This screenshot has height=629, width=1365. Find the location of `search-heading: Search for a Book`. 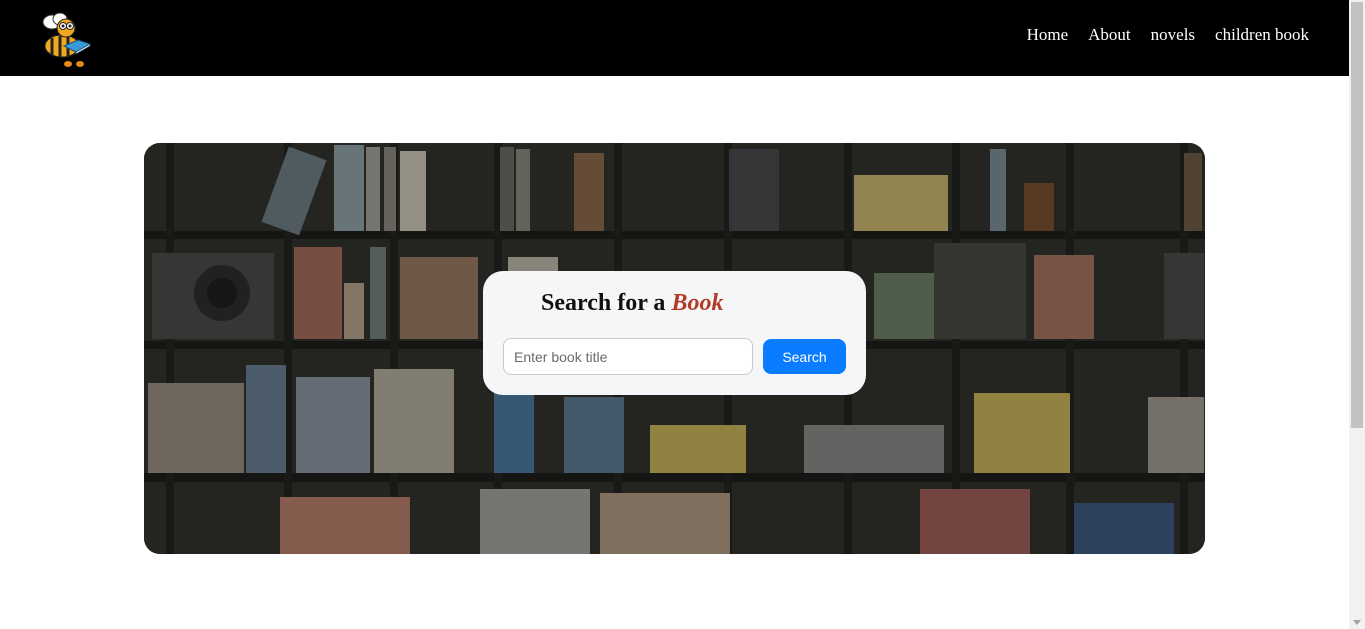

search-heading: Search for a Book is located at coordinates (632, 303).